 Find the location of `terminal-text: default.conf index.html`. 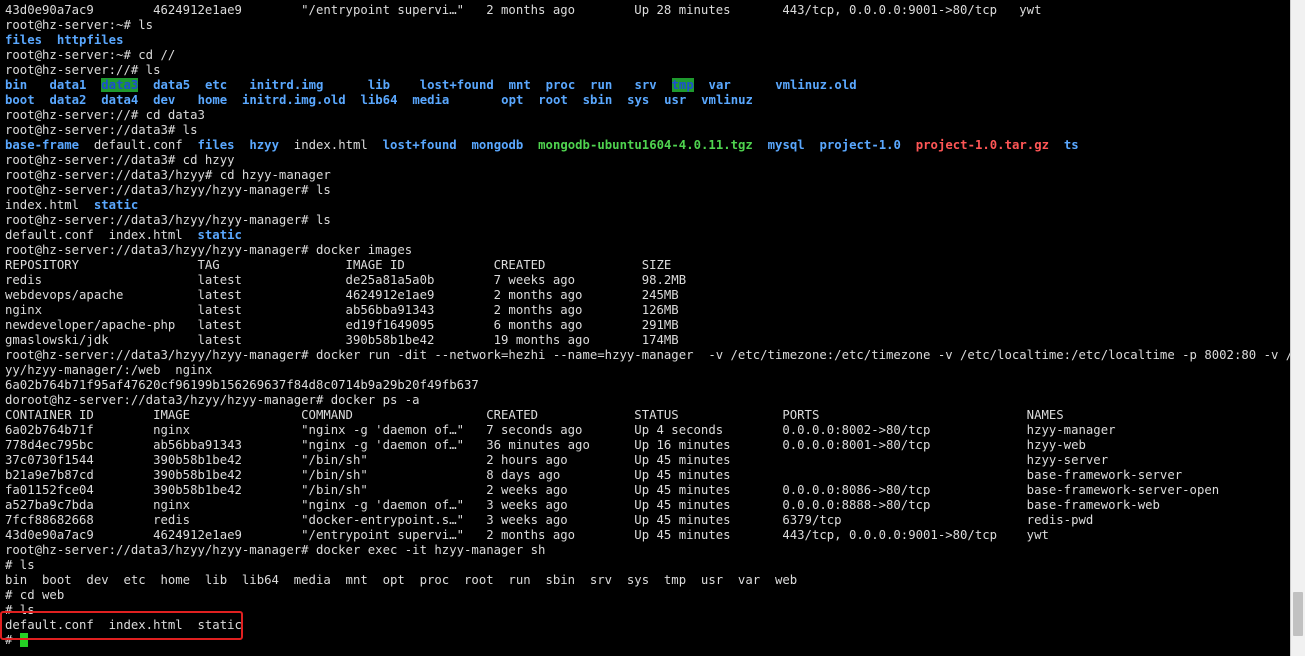

terminal-text: default.conf index.html is located at coordinates (101, 235).